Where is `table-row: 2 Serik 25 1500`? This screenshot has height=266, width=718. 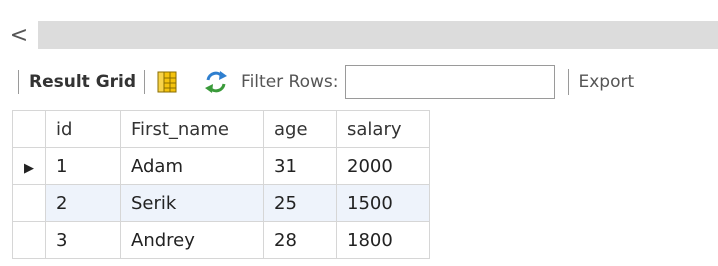 table-row: 2 Serik 25 1500 is located at coordinates (221, 203).